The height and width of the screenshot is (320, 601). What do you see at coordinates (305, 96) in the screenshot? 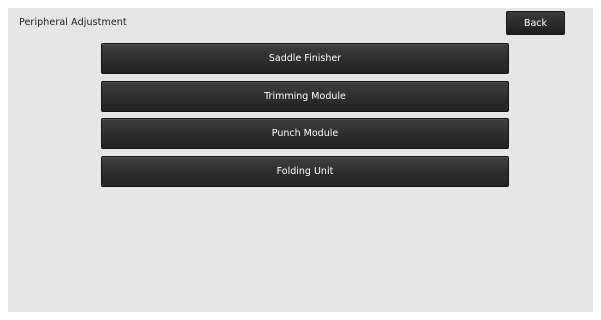
I see `trimming-module-button: Trimming Module` at bounding box center [305, 96].